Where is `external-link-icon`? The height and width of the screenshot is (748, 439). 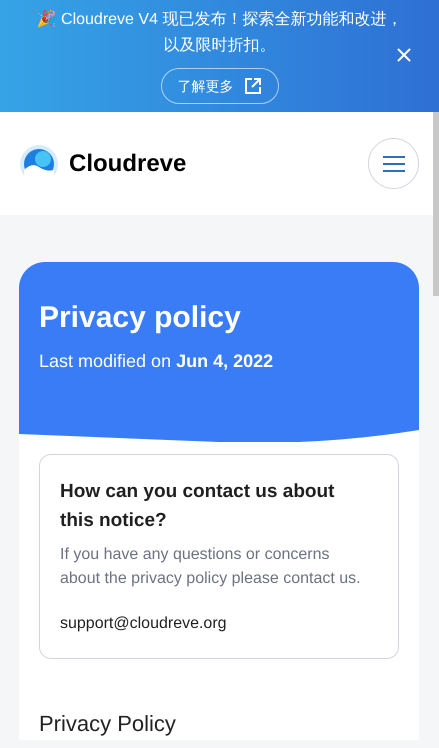
external-link-icon is located at coordinates (253, 86).